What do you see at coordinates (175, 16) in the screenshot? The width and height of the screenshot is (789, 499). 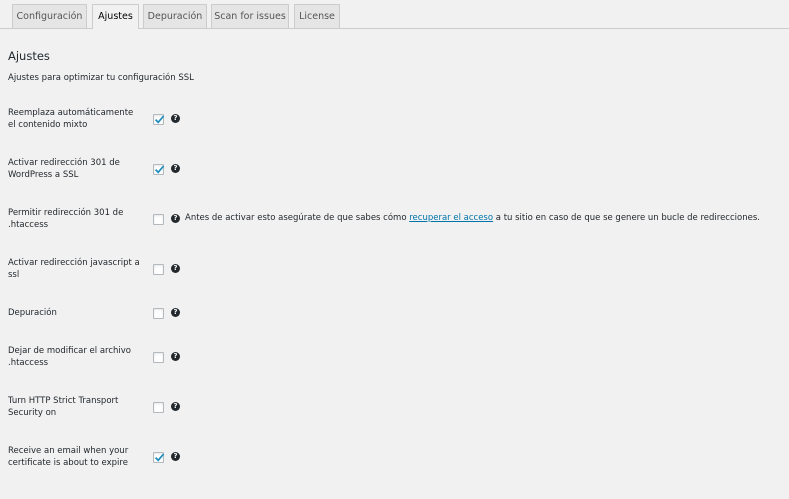 I see `tab-depuracion: Depuración` at bounding box center [175, 16].